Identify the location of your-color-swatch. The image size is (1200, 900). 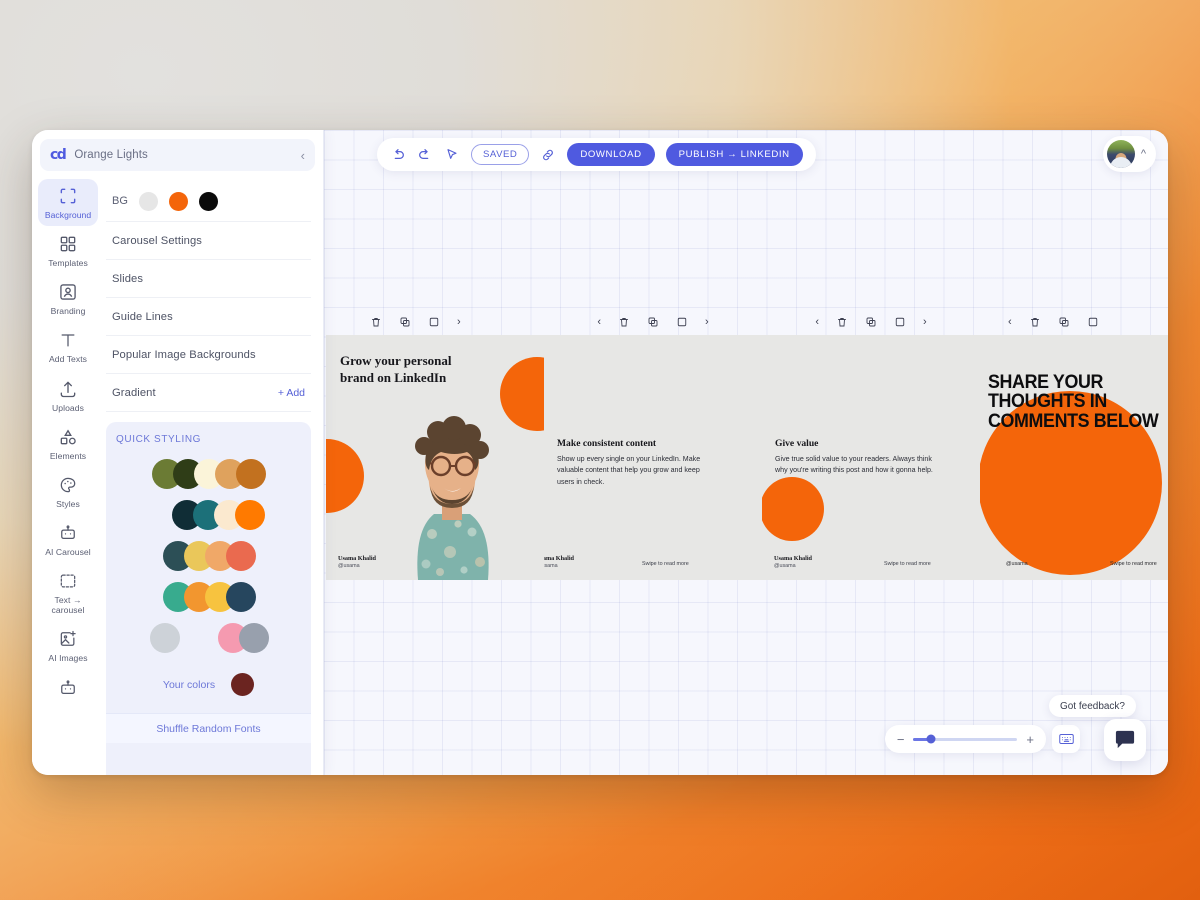
(243, 684).